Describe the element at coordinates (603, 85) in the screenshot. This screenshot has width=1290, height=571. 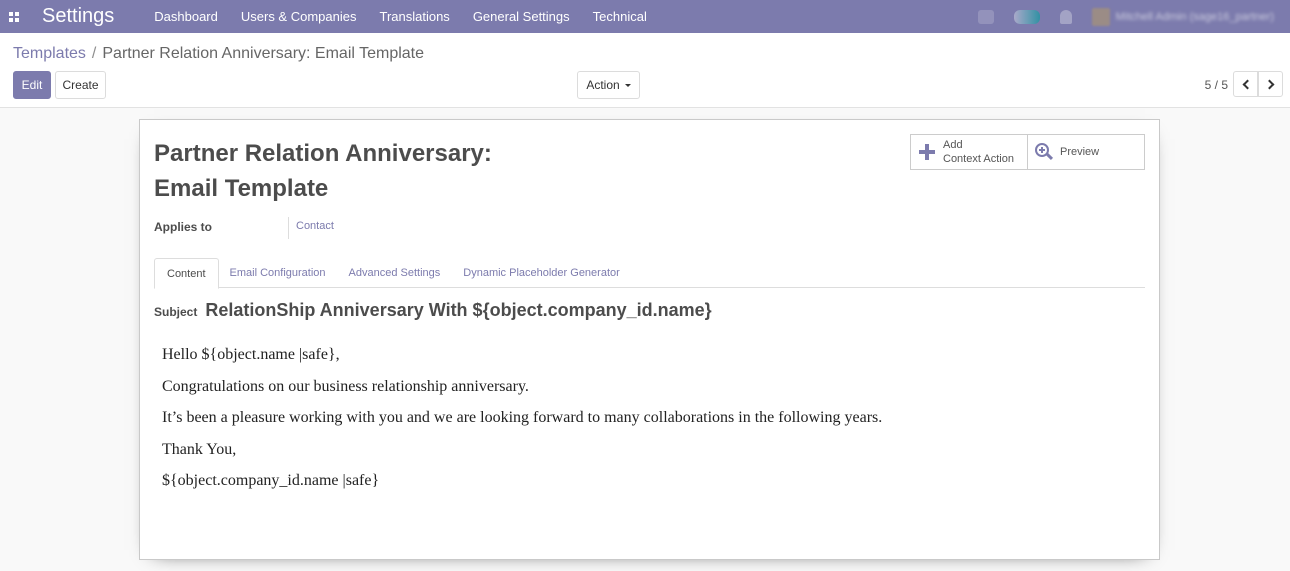
I see `action-dropdown-label: Action` at that location.